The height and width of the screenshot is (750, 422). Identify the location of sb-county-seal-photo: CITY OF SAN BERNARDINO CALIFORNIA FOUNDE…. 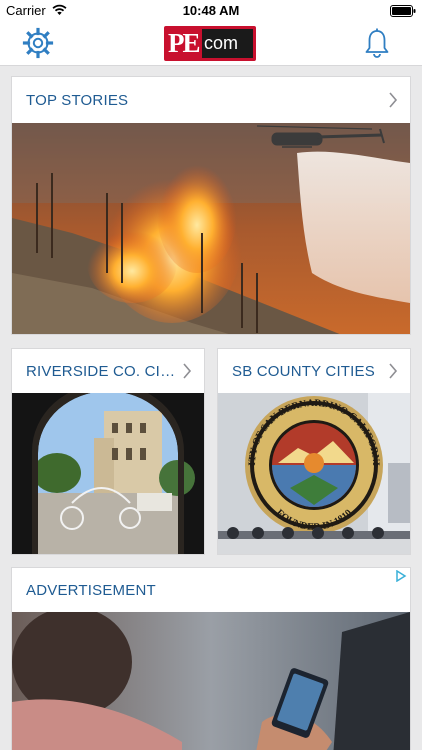
(314, 474).